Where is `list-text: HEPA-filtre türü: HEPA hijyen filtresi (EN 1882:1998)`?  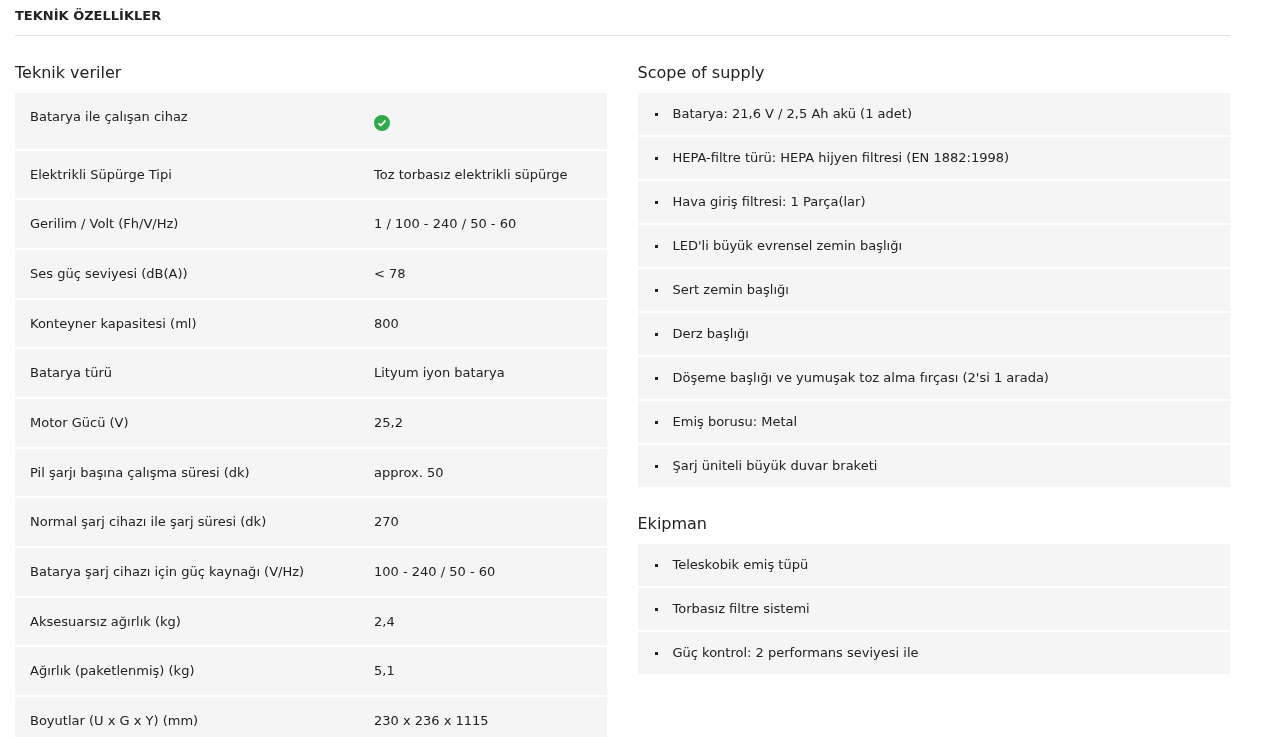
list-text: HEPA-filtre türü: HEPA hijyen filtresi (EN 1882:1998) is located at coordinates (841, 157).